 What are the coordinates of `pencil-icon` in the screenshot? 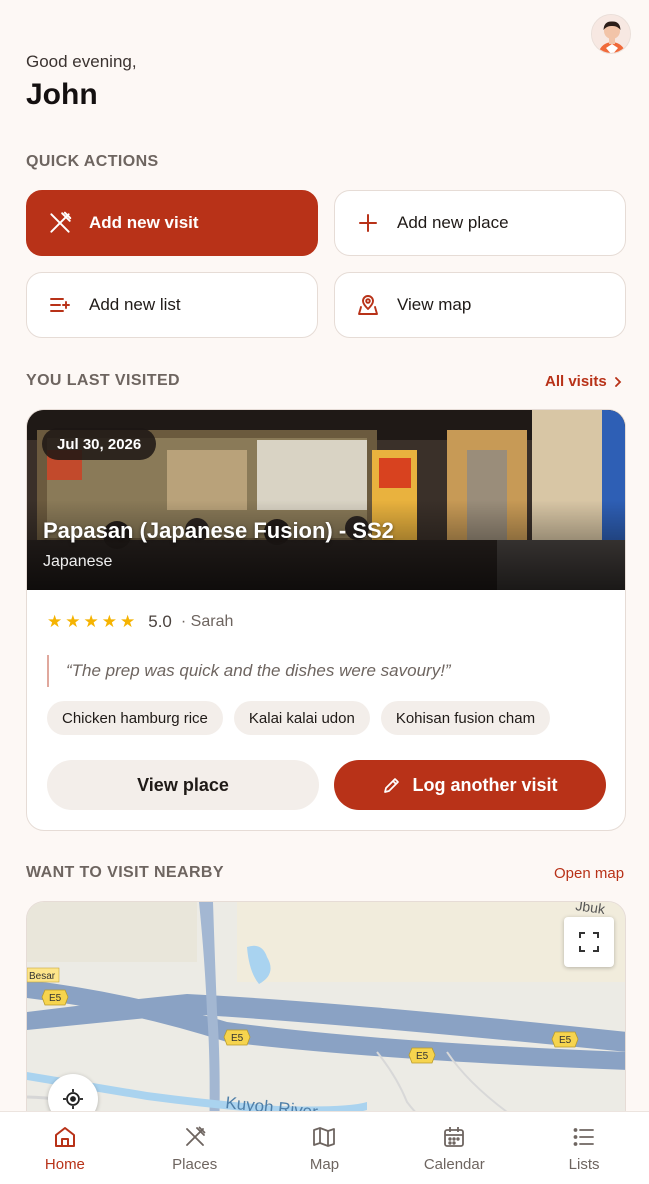 It's located at (392, 785).